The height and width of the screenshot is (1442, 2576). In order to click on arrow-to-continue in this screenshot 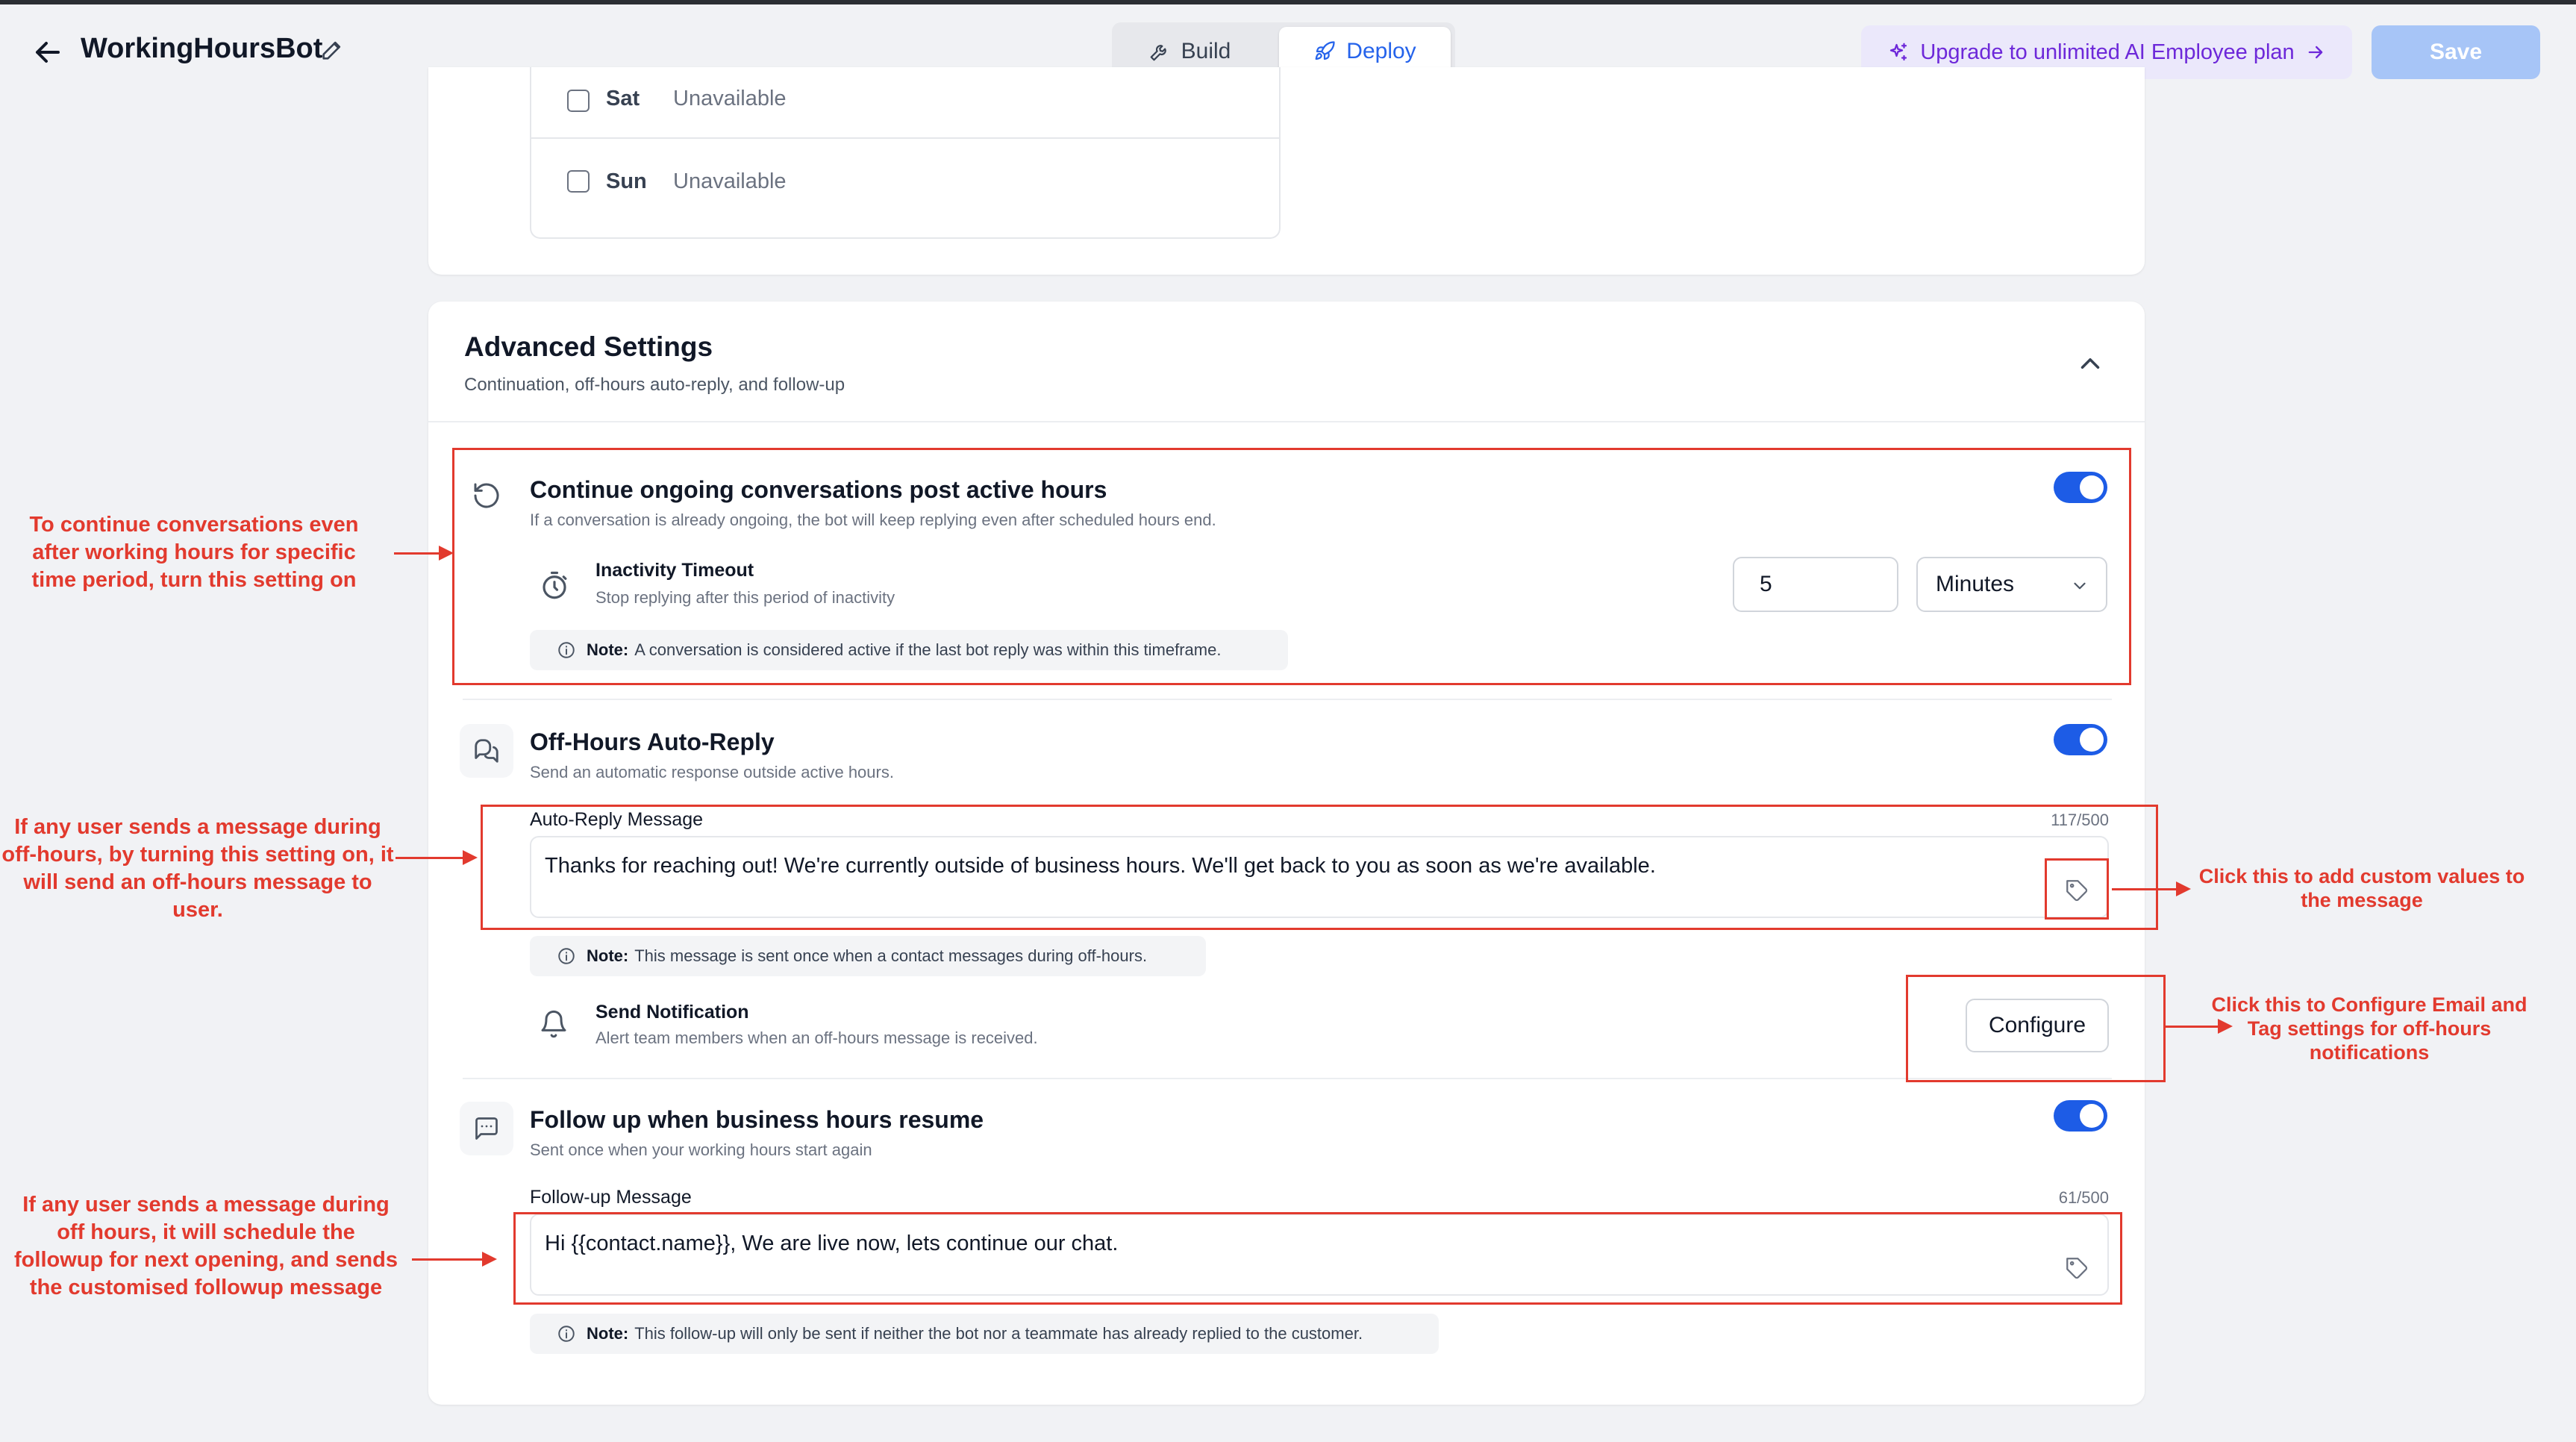, I will do `click(424, 553)`.